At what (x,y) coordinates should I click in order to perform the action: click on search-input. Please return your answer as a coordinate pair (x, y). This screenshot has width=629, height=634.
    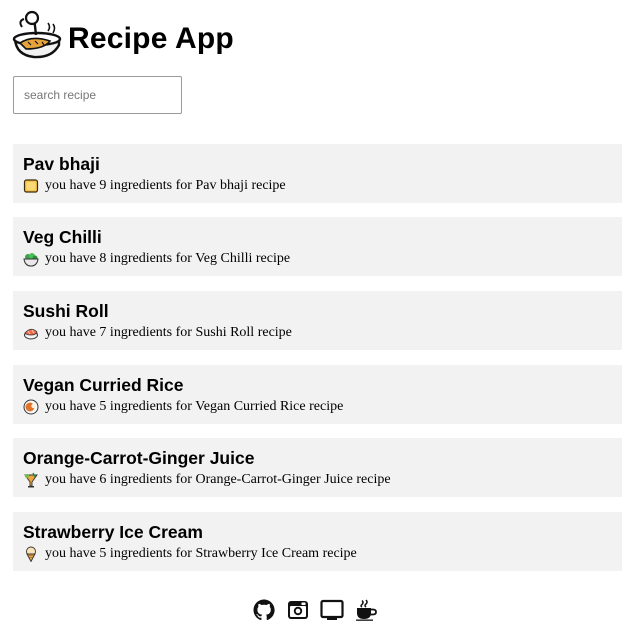
    Looking at the image, I should click on (97, 95).